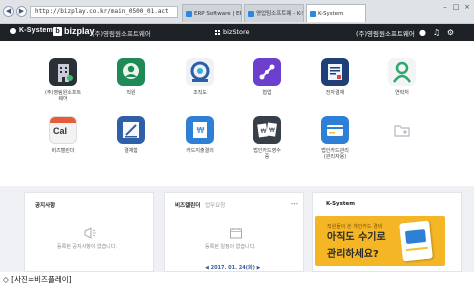 This screenshot has height=287, width=474. I want to click on promo-line-1: 직원들이 쓴 개인카드 경비, so click(355, 227).